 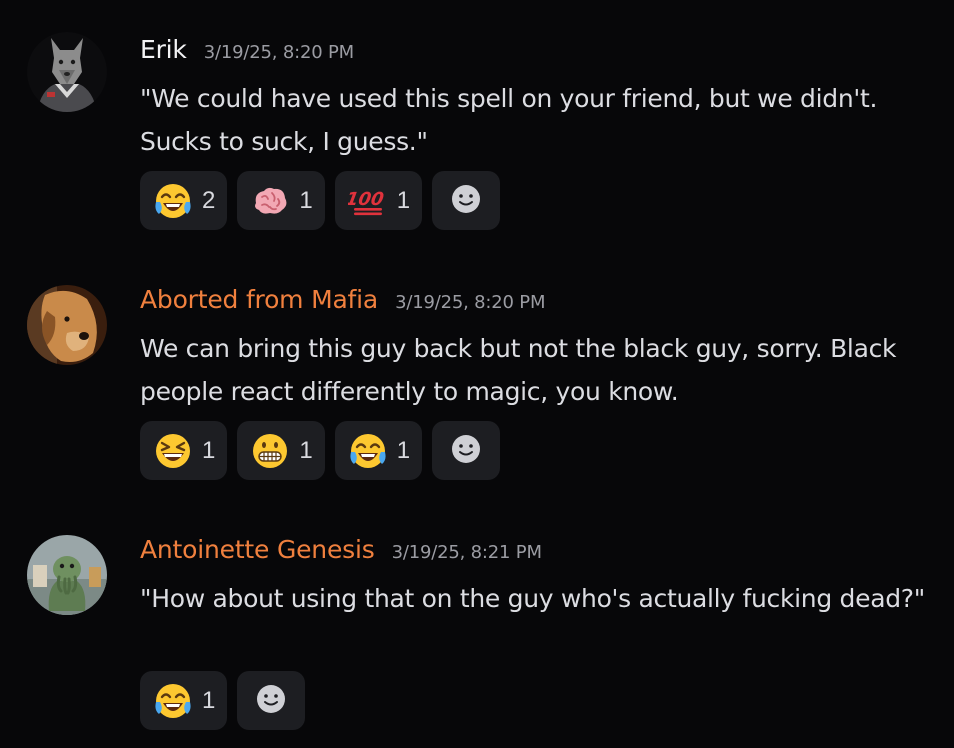 I want to click on laughing-emoji-icon, so click(x=173, y=451).